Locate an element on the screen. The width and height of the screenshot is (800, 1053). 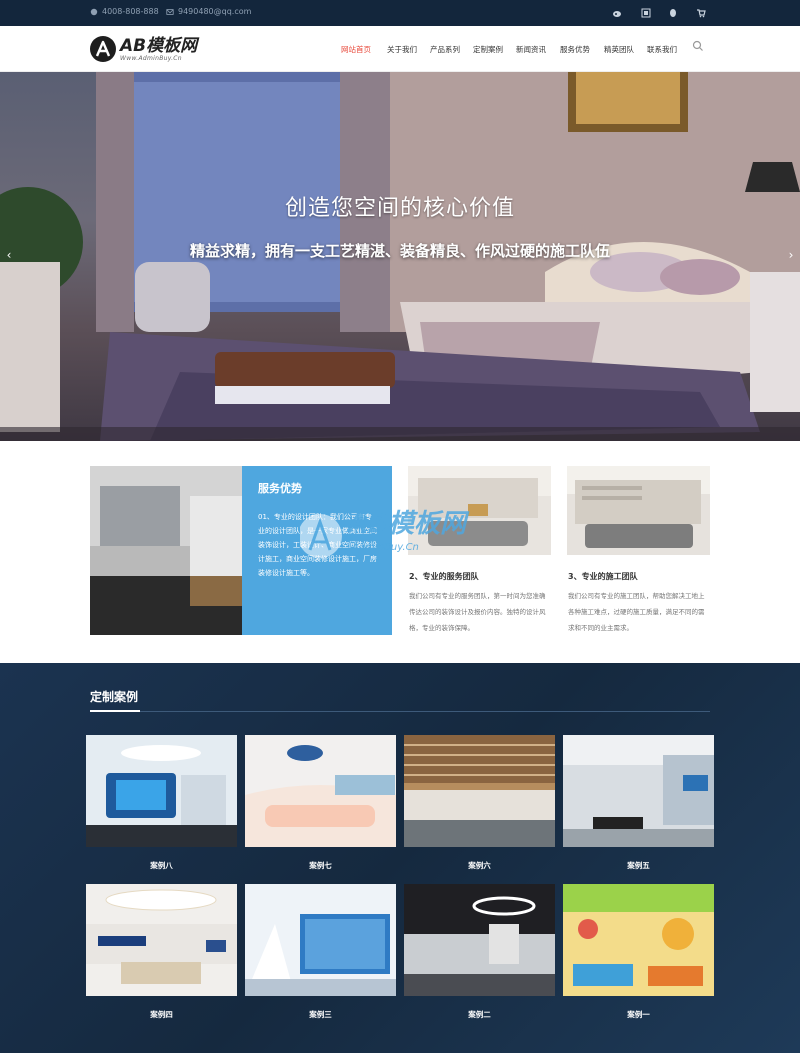
nav-contact: 联系我们 is located at coordinates (662, 49).